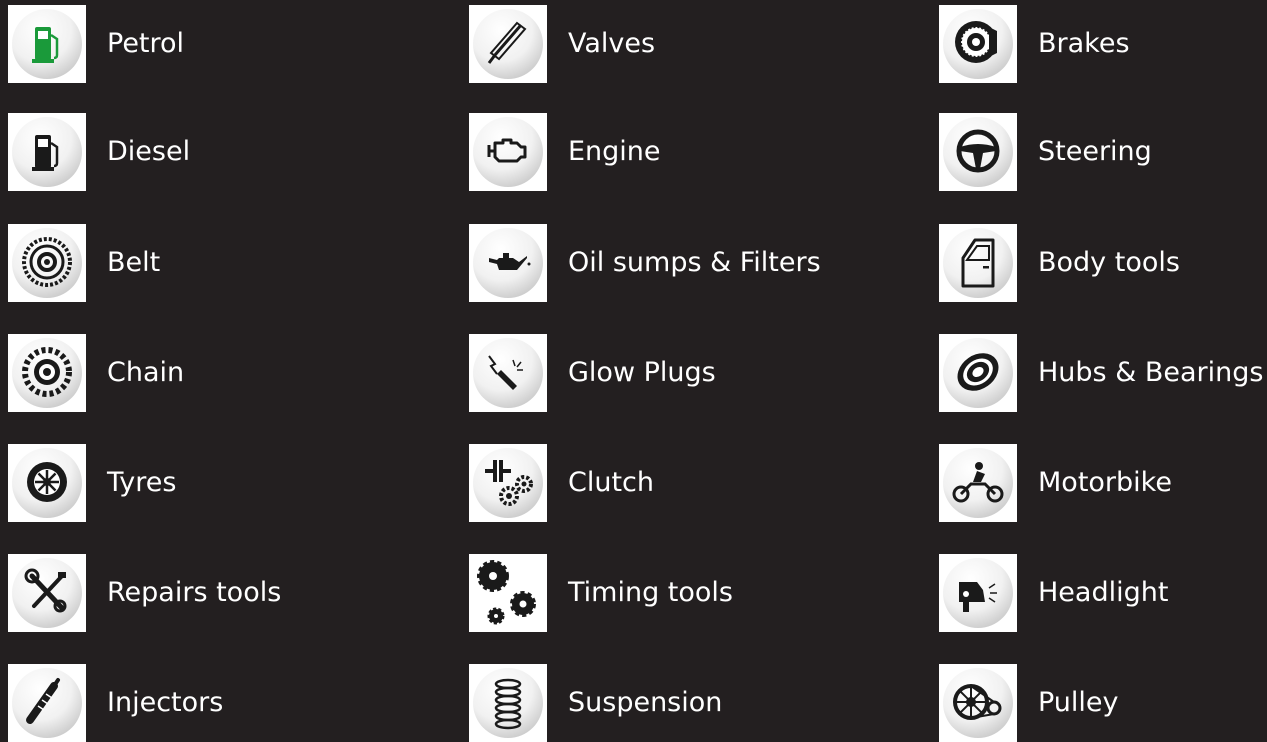  I want to click on tyre-wheel-icon, so click(47, 483).